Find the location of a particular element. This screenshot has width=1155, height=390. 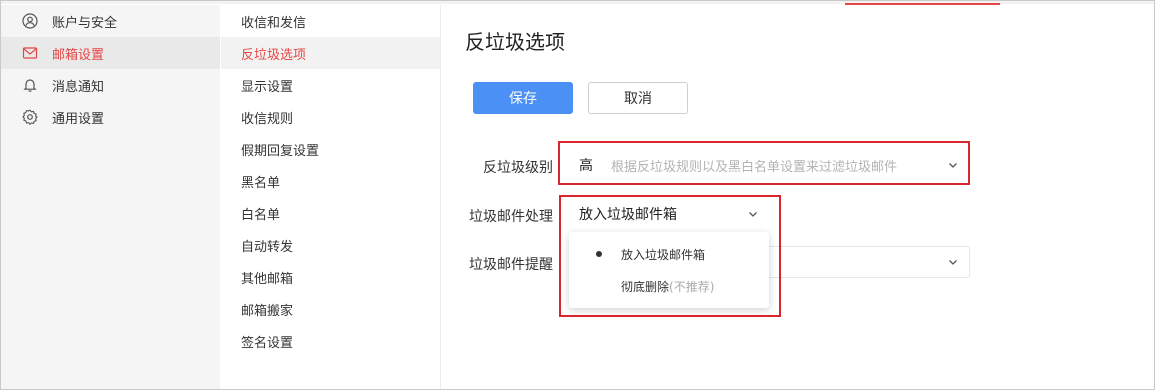

cancel-button: 取消 is located at coordinates (638, 98).